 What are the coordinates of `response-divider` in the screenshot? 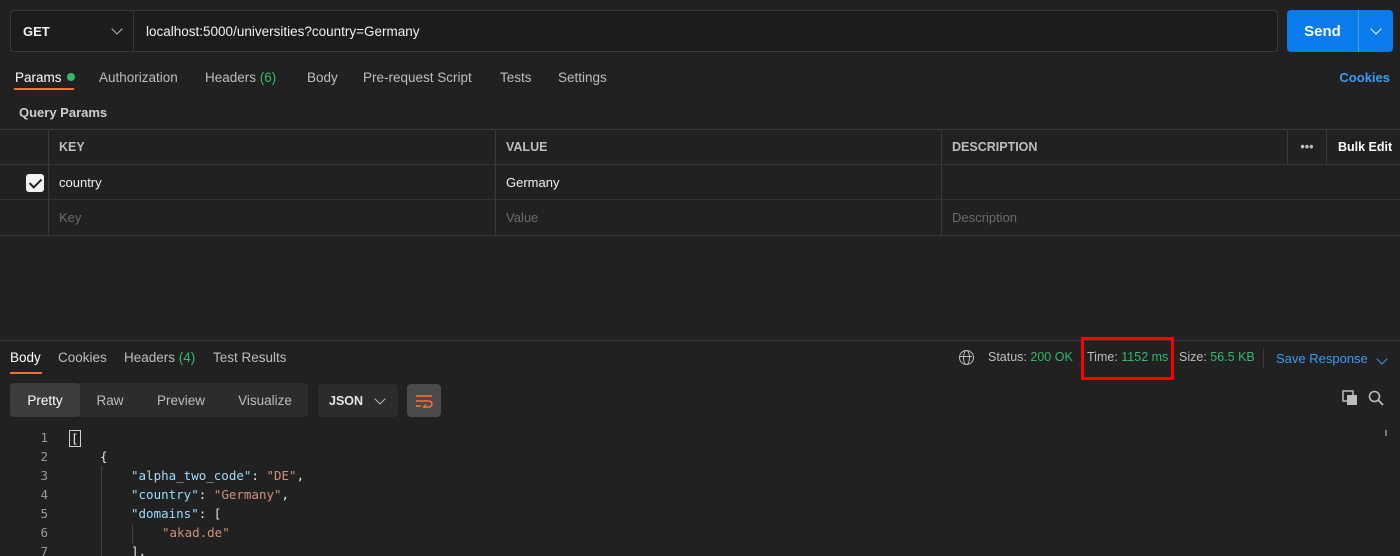 It's located at (700, 340).